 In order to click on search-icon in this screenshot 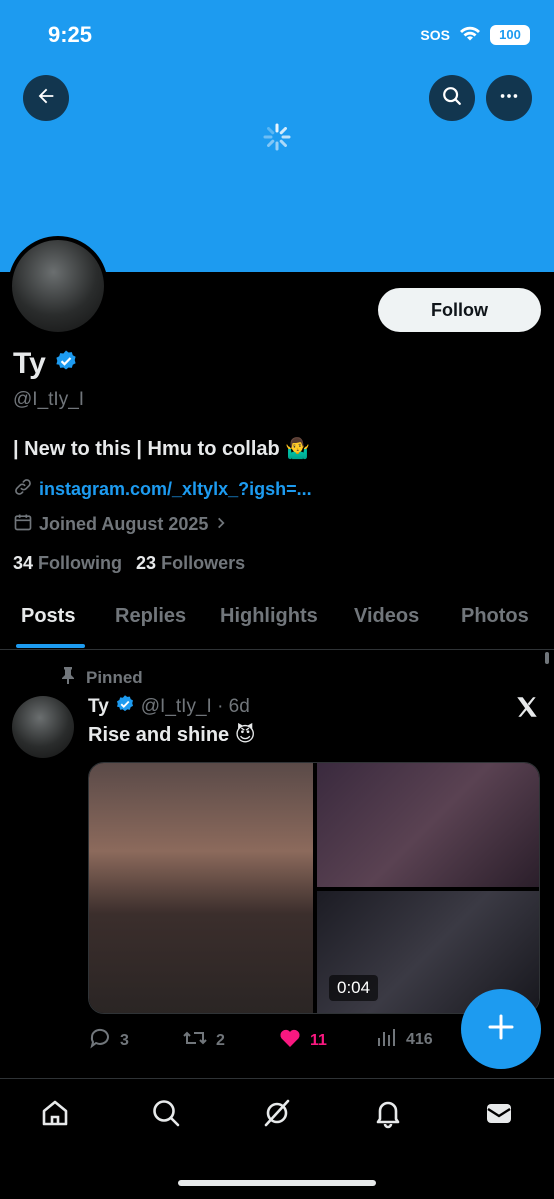, I will do `click(452, 98)`.